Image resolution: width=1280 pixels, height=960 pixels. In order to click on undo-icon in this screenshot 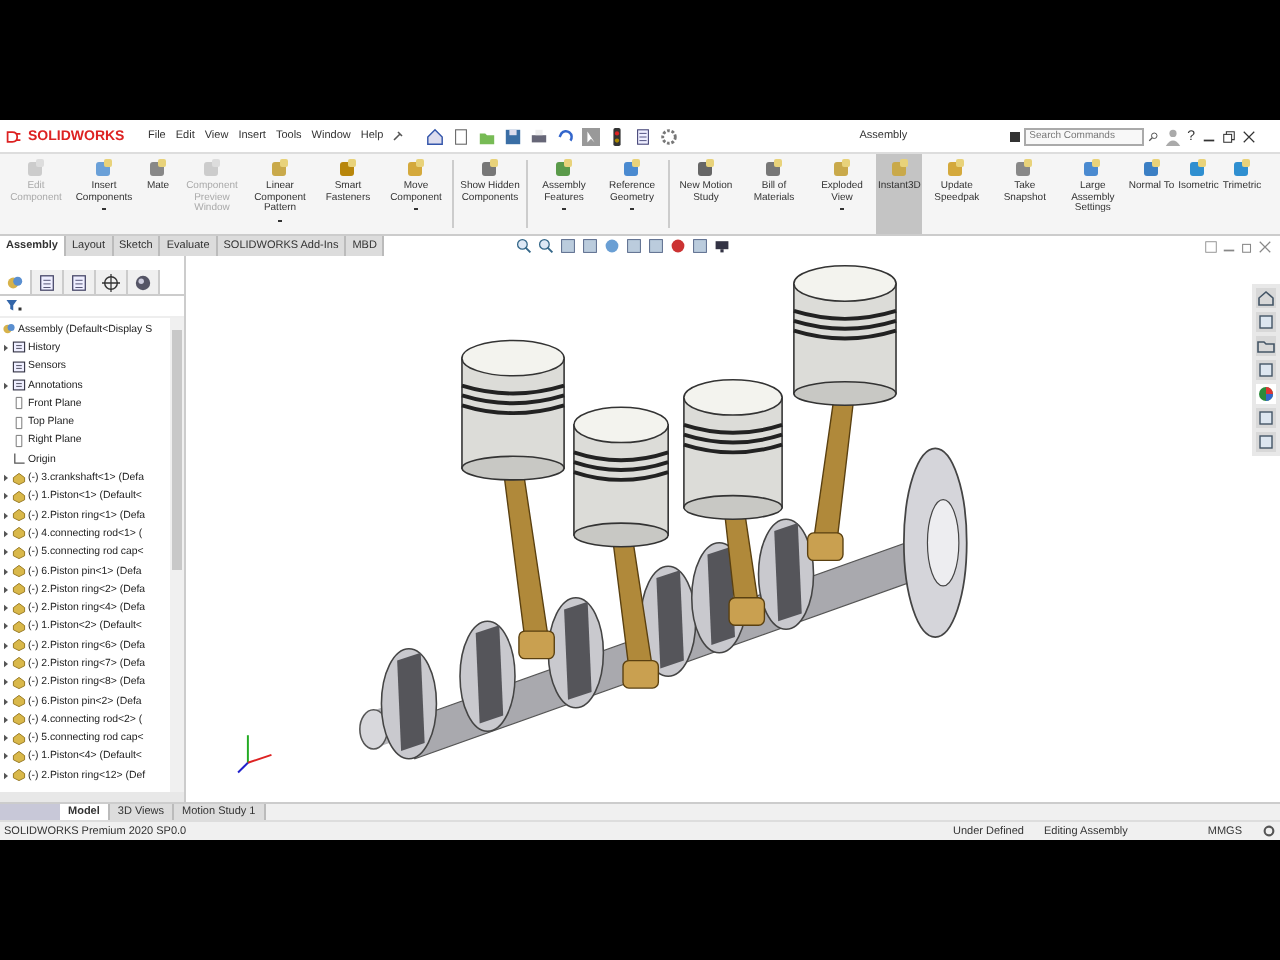, I will do `click(564, 136)`.